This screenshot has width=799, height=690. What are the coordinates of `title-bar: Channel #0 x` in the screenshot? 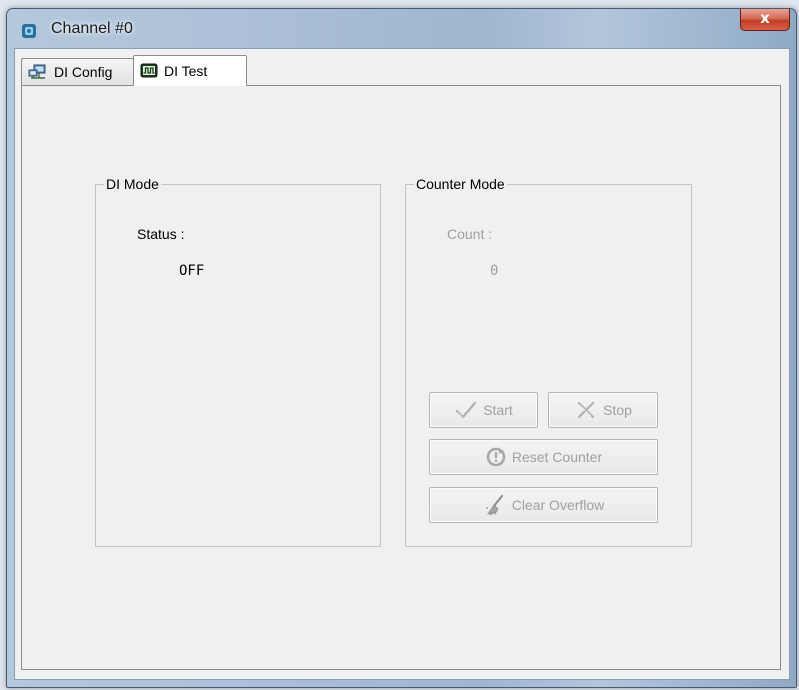 It's located at (401, 28).